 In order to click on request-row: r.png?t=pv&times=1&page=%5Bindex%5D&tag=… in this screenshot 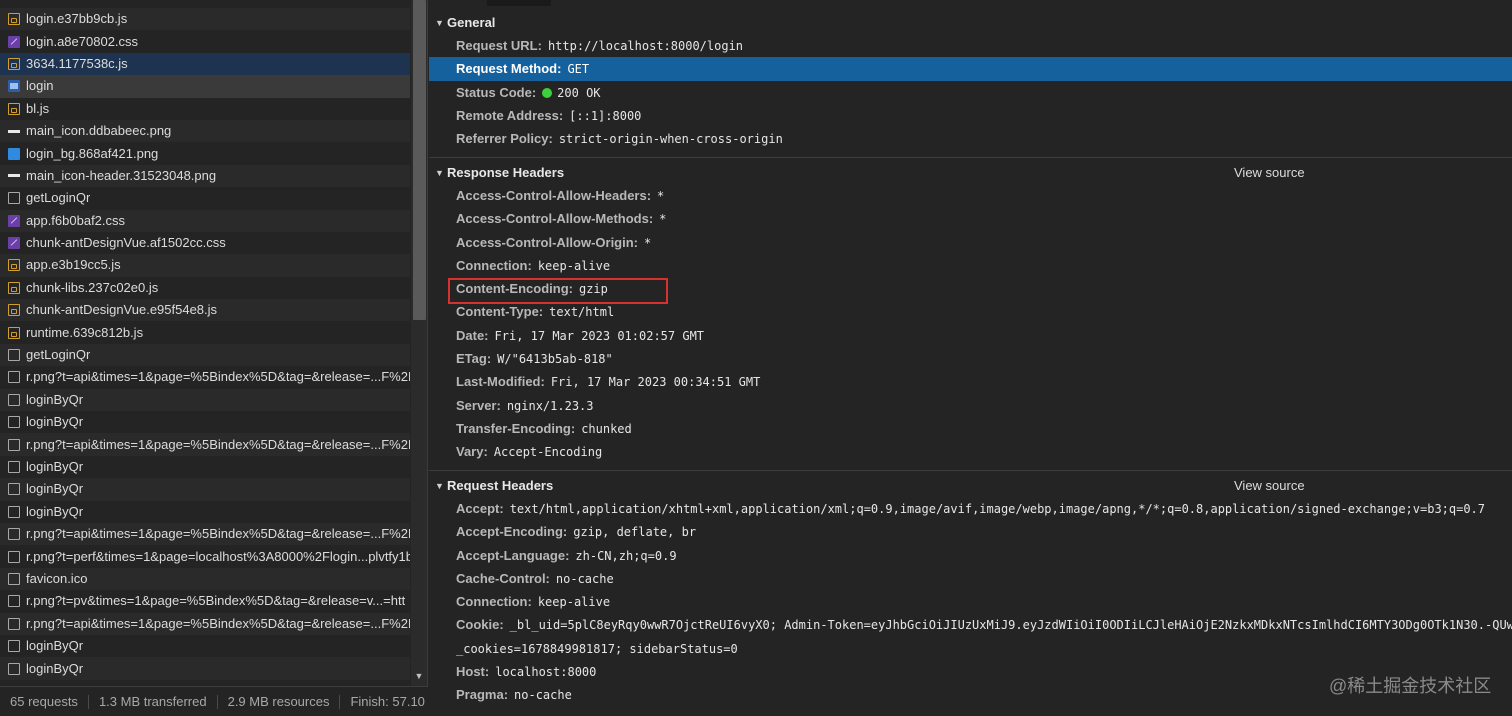, I will do `click(205, 601)`.